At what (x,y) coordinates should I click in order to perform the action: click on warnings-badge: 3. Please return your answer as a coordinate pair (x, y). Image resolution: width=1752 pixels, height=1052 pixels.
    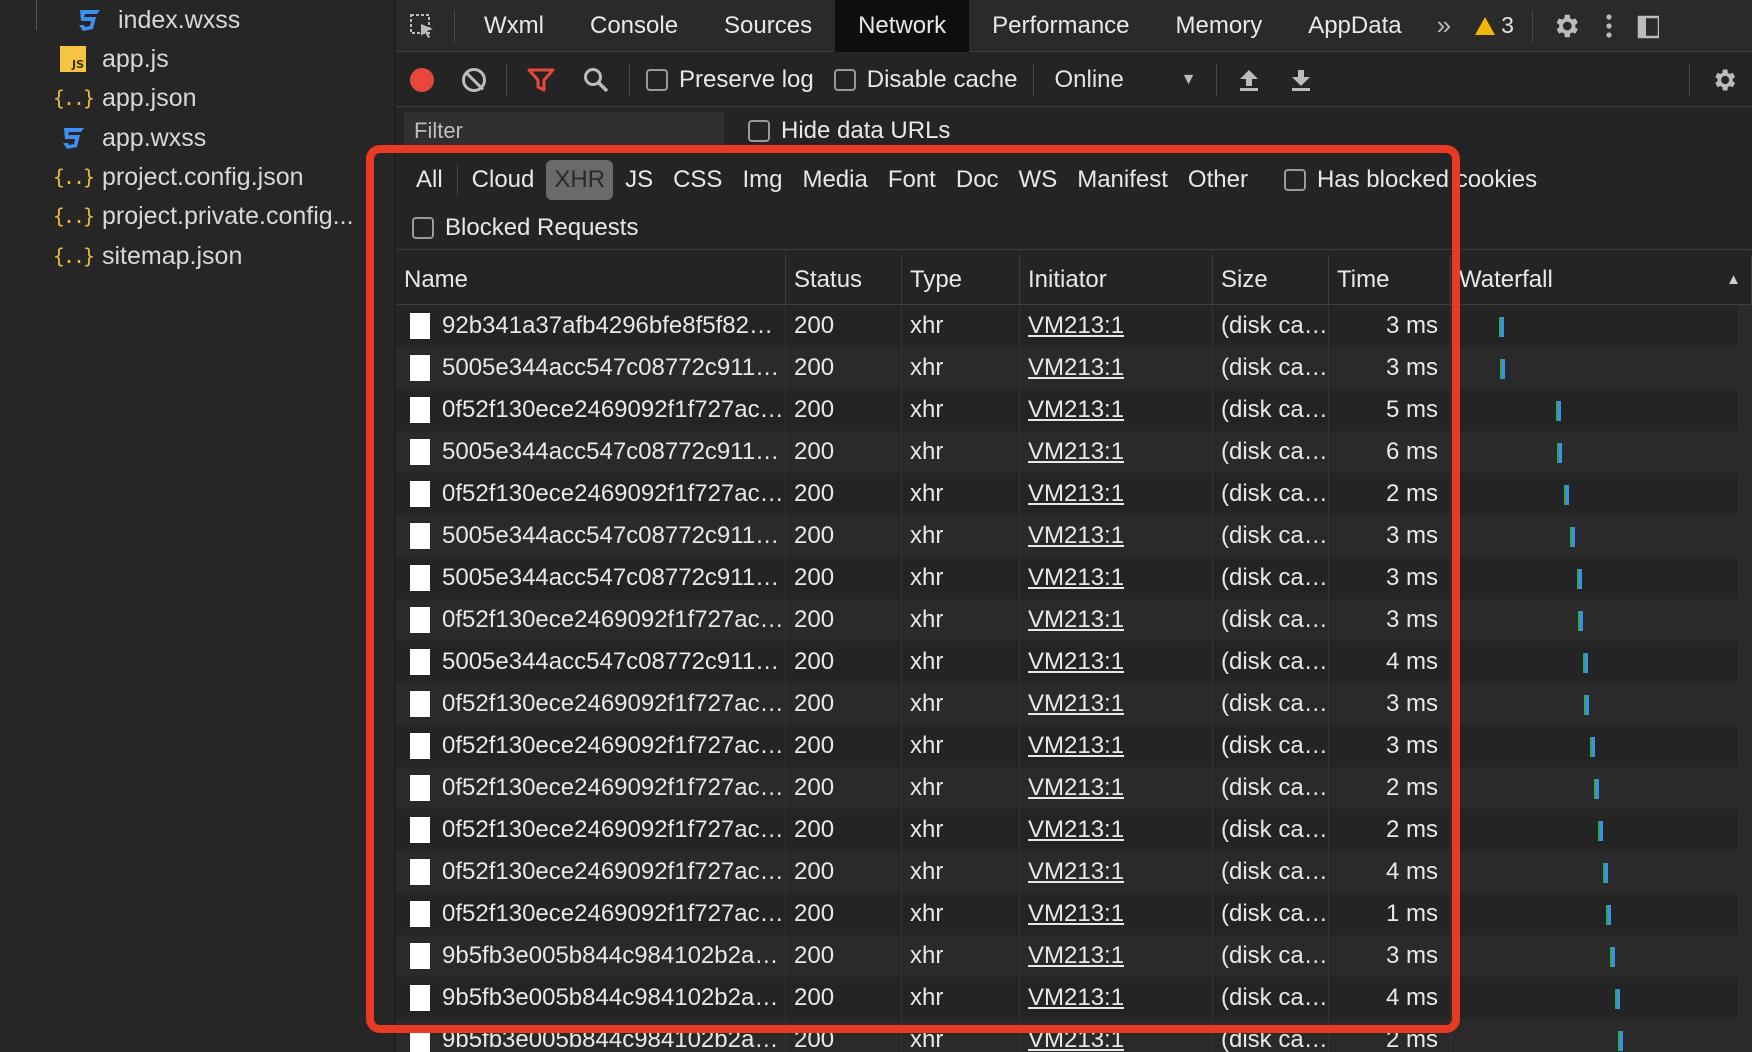
    Looking at the image, I should click on (1494, 26).